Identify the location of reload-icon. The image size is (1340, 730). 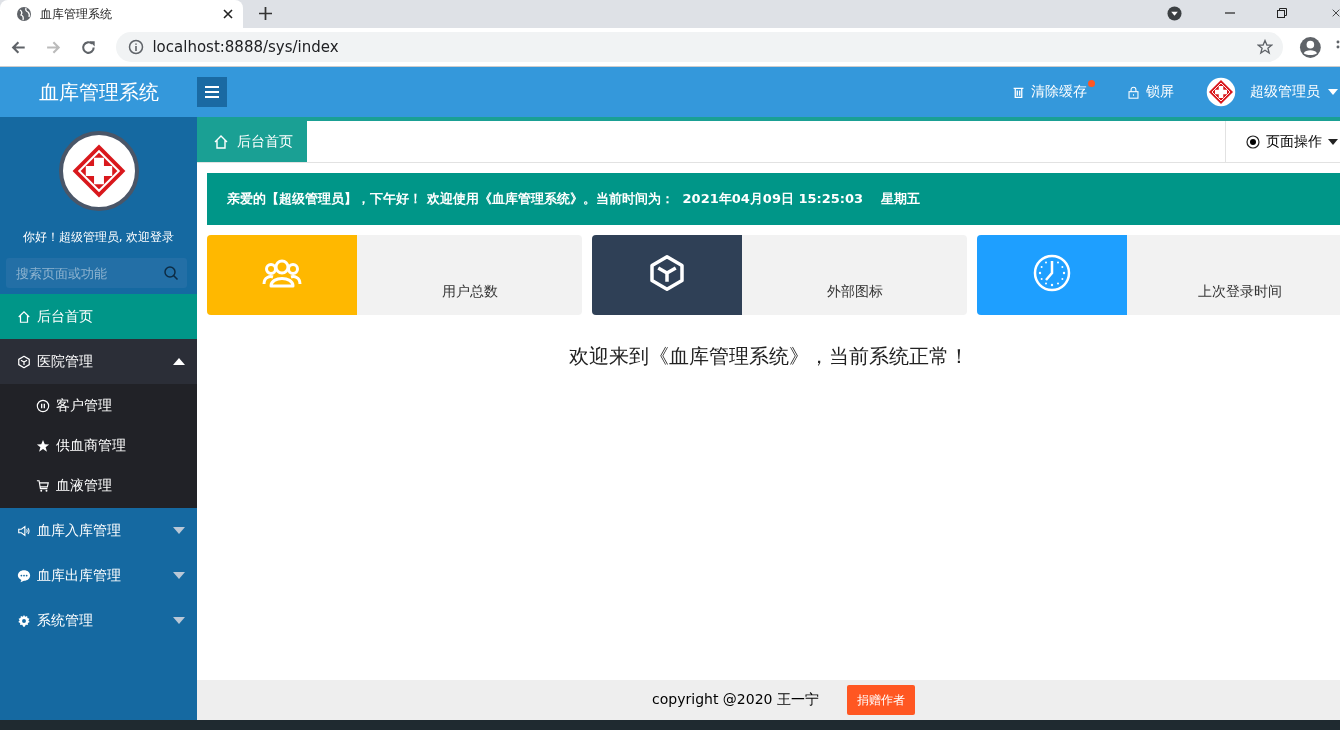
(88, 47).